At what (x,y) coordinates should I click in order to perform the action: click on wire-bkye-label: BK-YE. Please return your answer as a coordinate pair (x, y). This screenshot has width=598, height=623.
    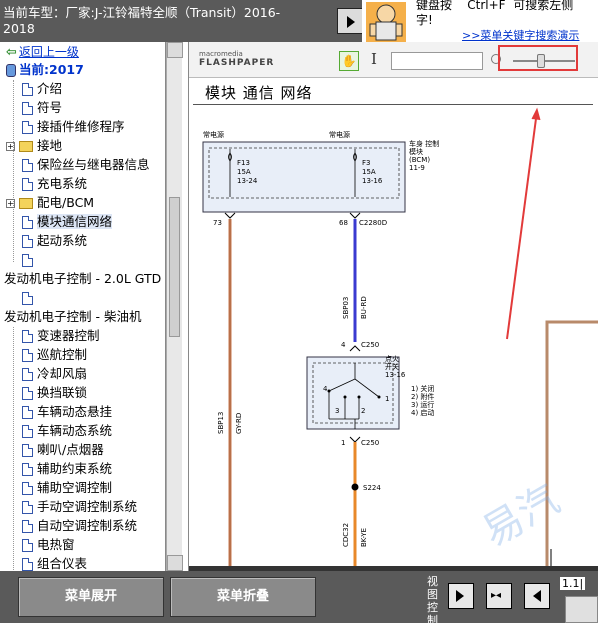
    Looking at the image, I should click on (364, 537).